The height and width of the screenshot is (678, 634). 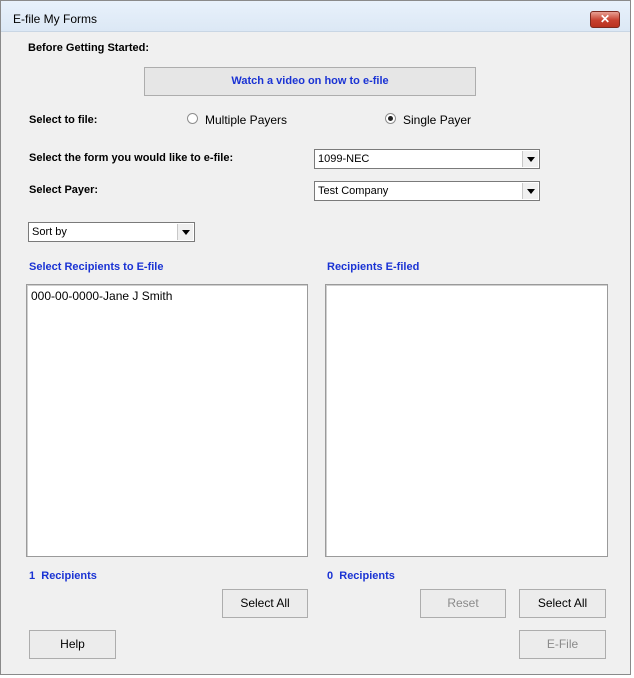 I want to click on payer-select-label: Select Payer:, so click(x=64, y=190).